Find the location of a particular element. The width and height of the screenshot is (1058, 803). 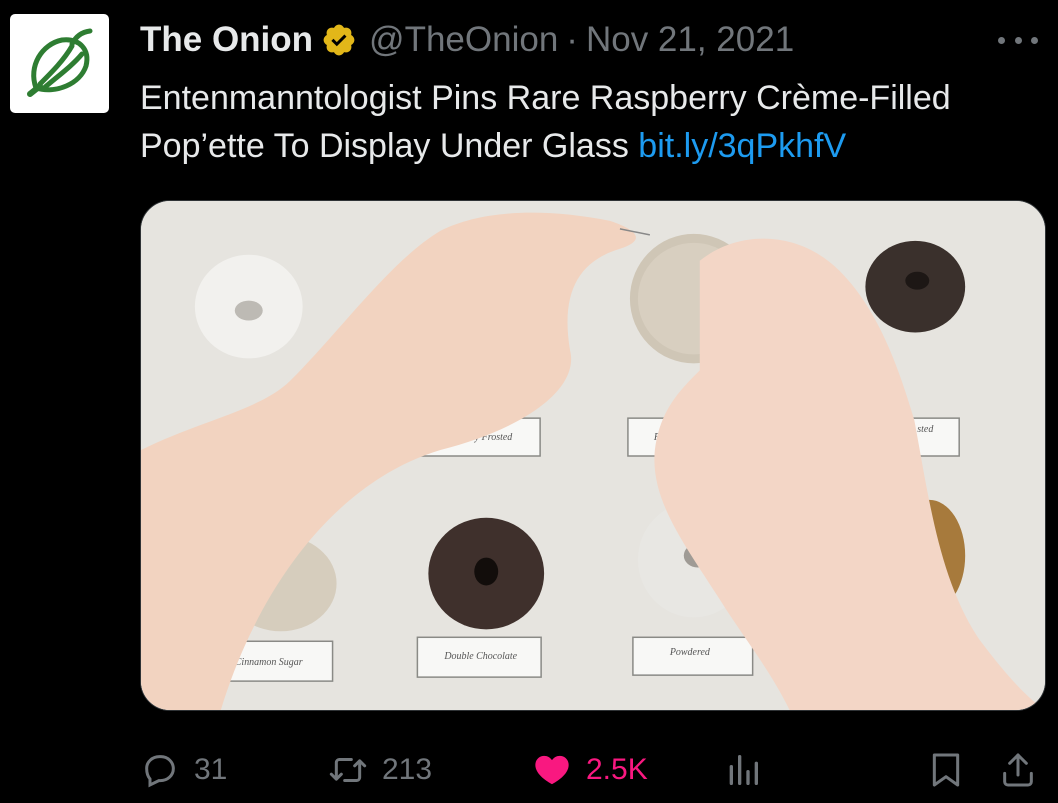

display-name: The Onion is located at coordinates (226, 40).